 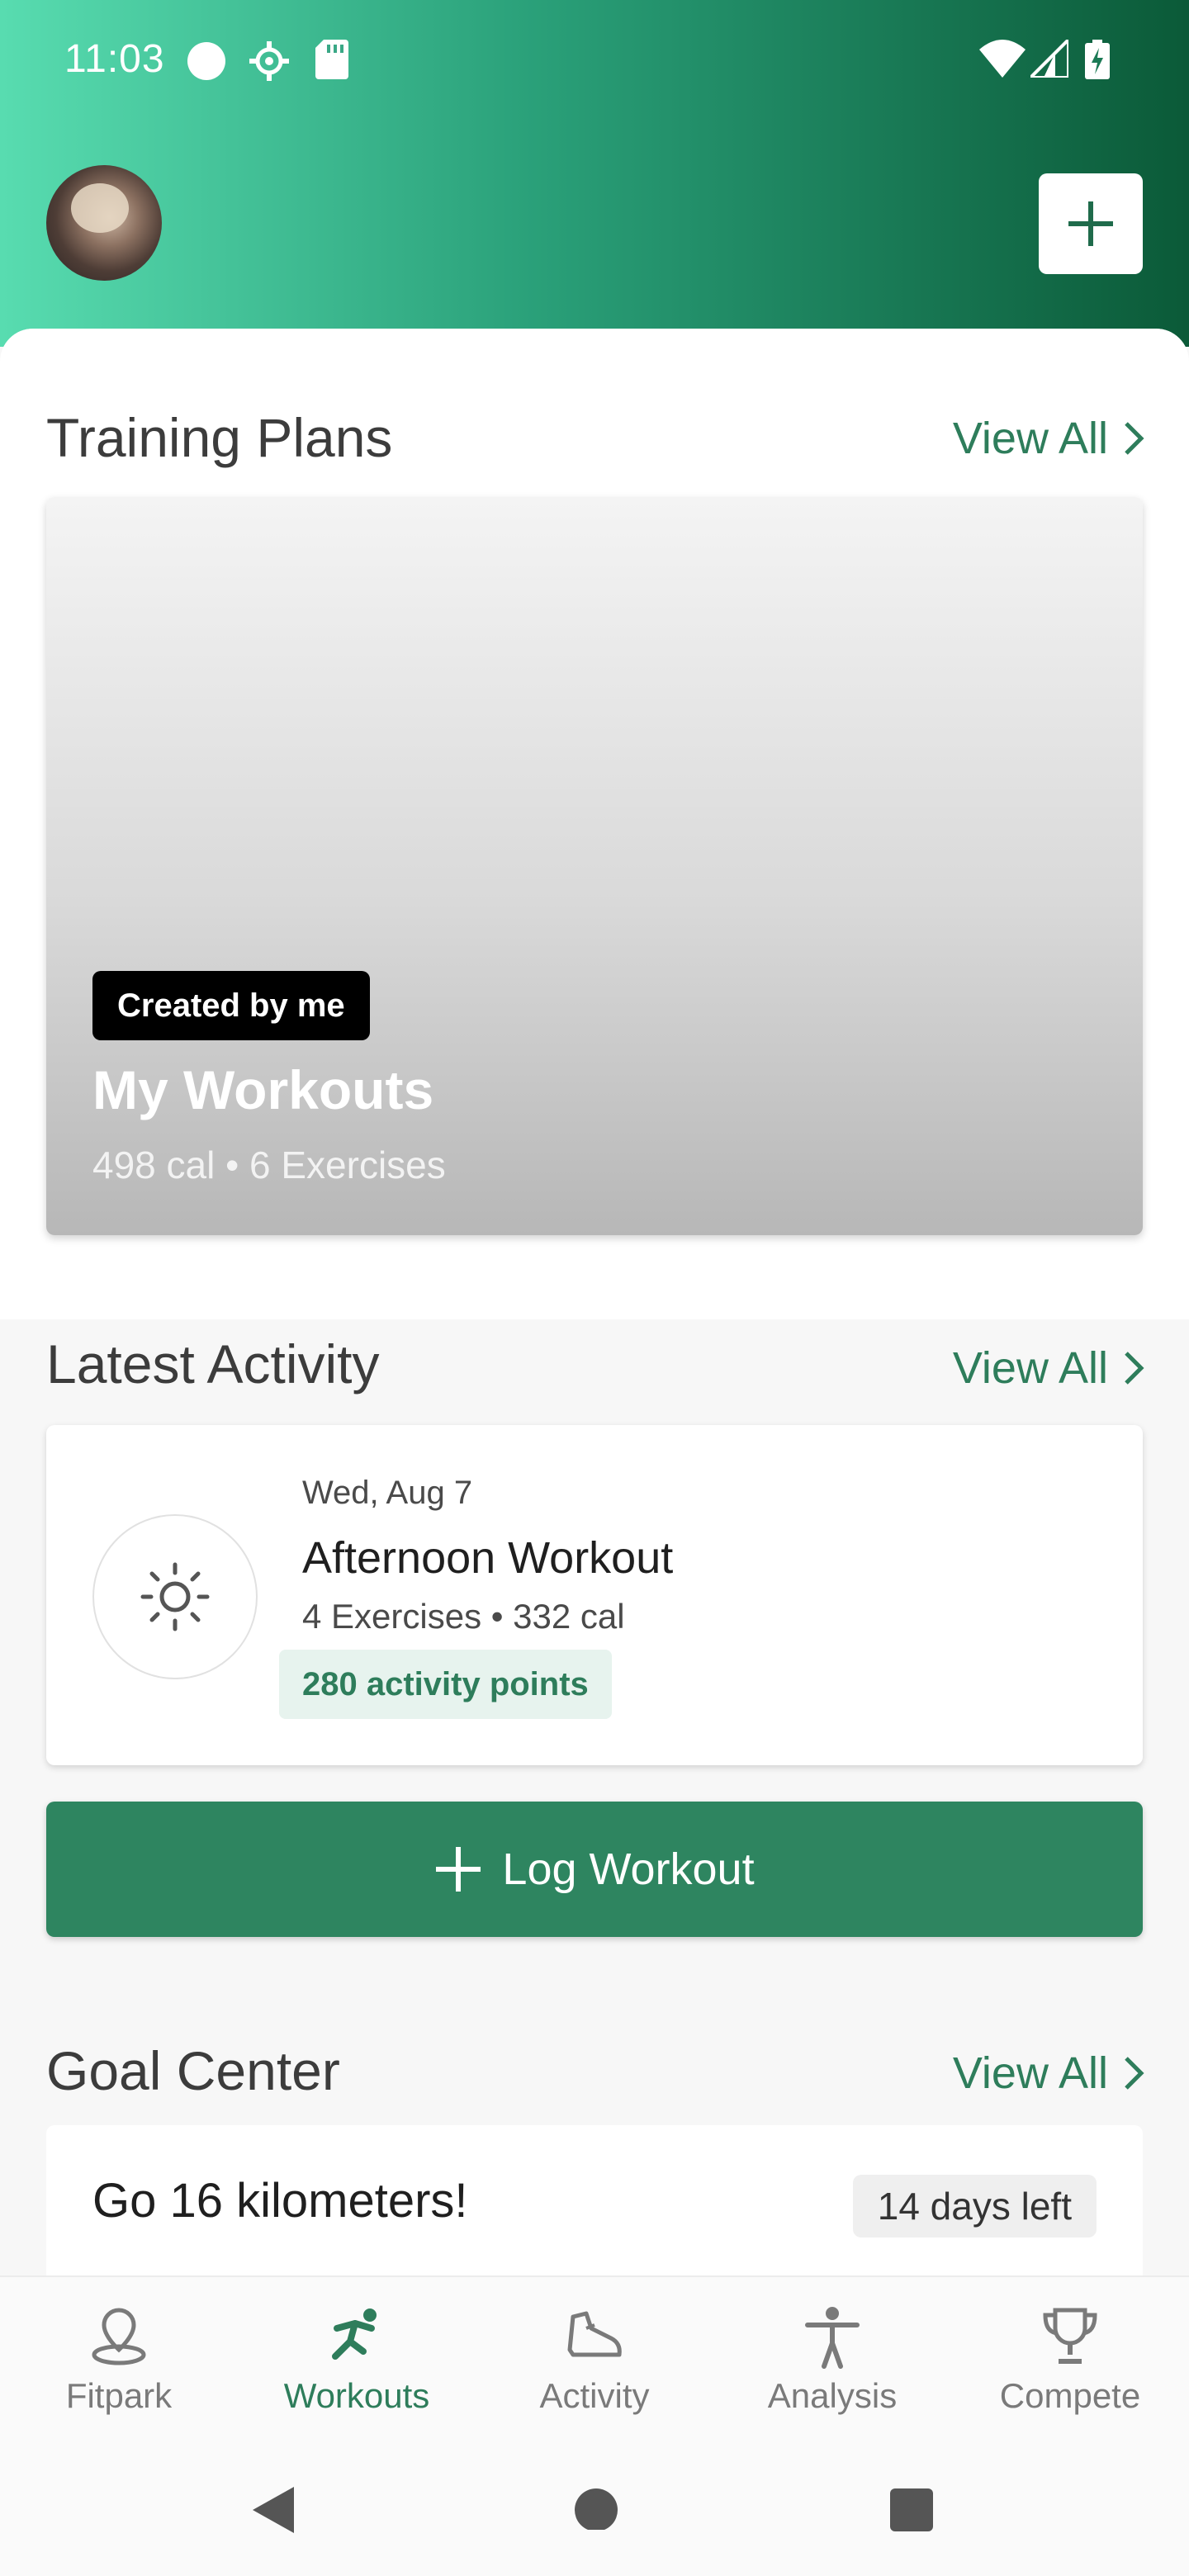 I want to click on activity-meta: 4 Exercises • 332 cal, so click(x=463, y=1616).